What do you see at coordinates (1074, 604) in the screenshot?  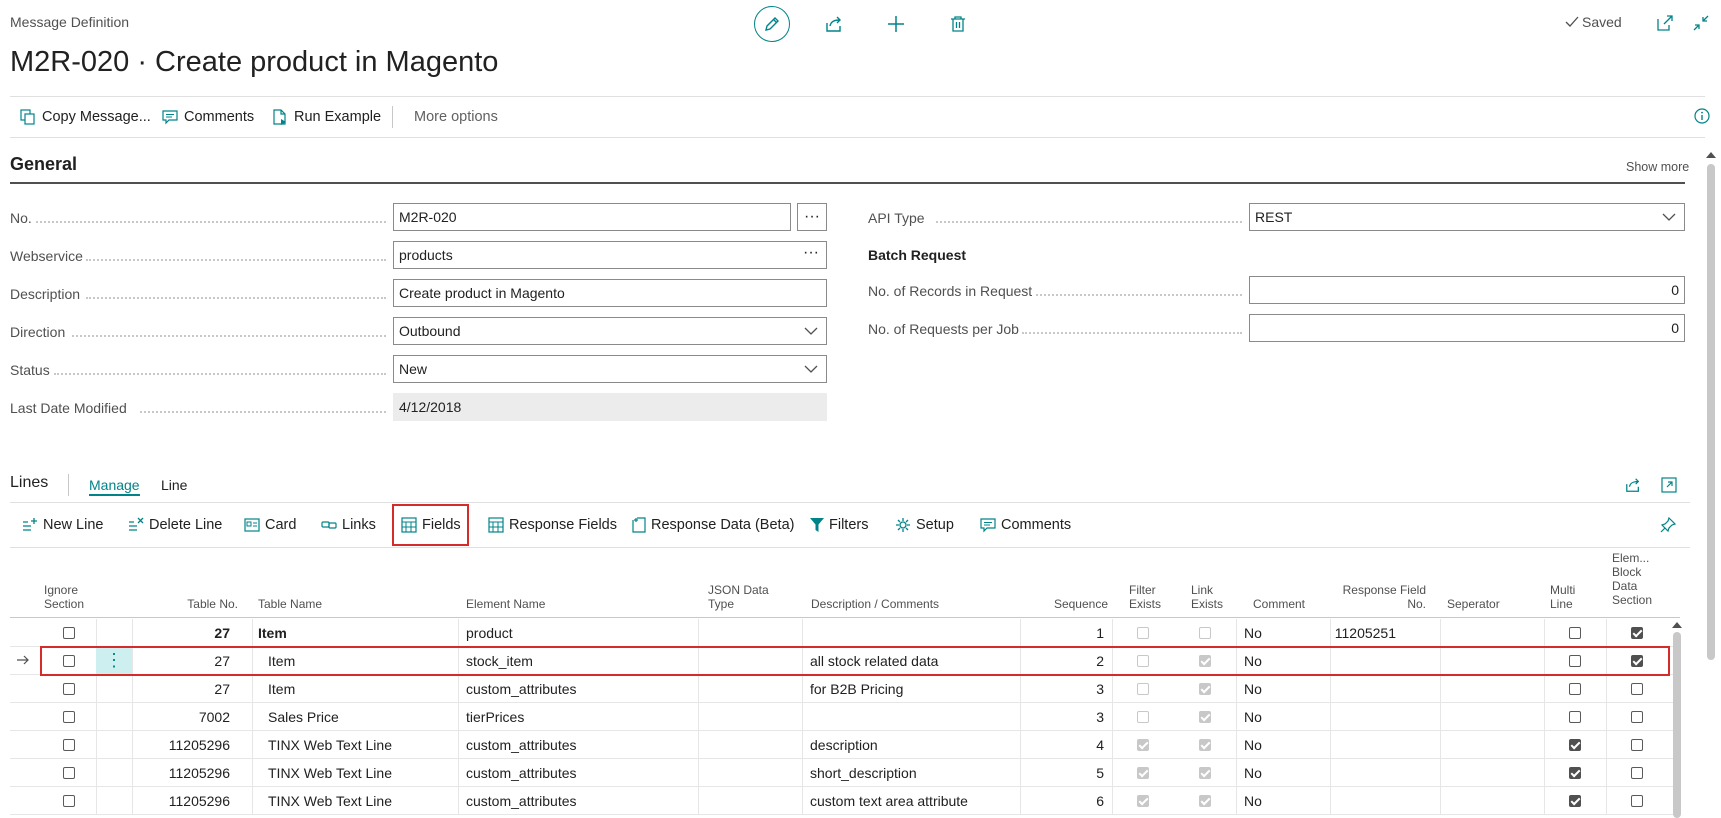 I see `col-sequence: Sequence` at bounding box center [1074, 604].